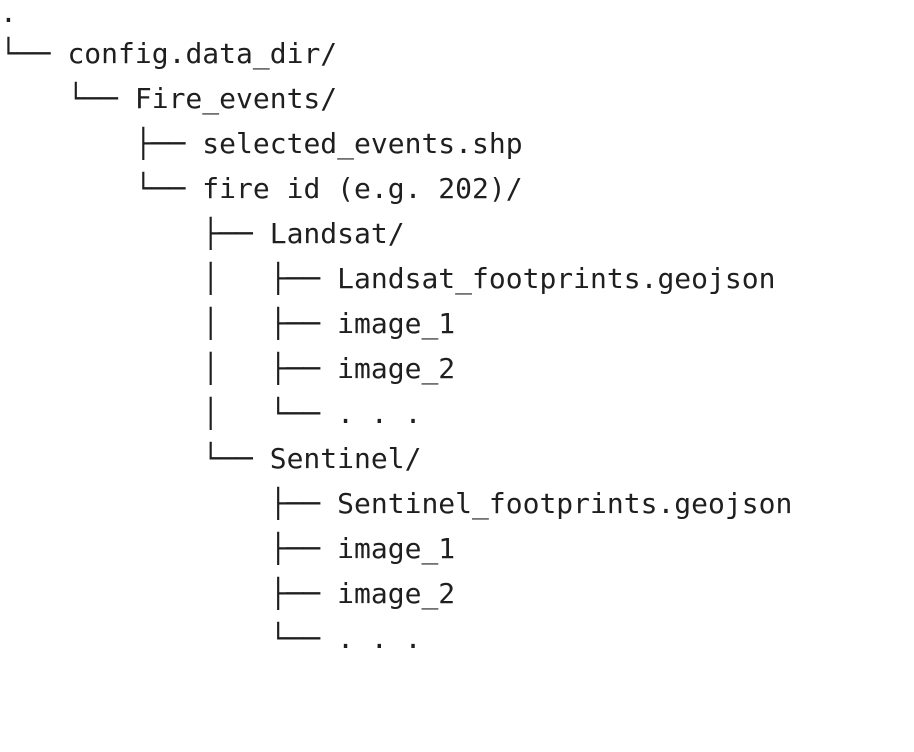 This screenshot has height=752, width=914. I want to click on file-label: selected_events.shp, so click(362, 143).